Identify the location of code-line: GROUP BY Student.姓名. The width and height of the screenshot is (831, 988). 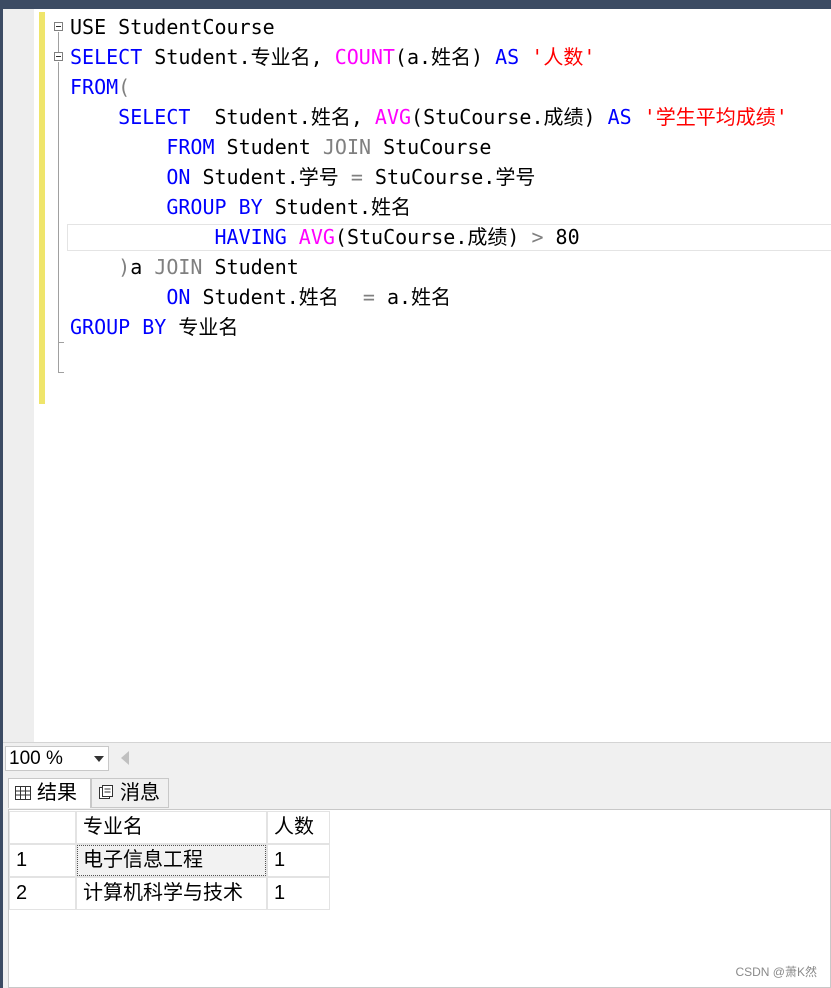
(240, 207).